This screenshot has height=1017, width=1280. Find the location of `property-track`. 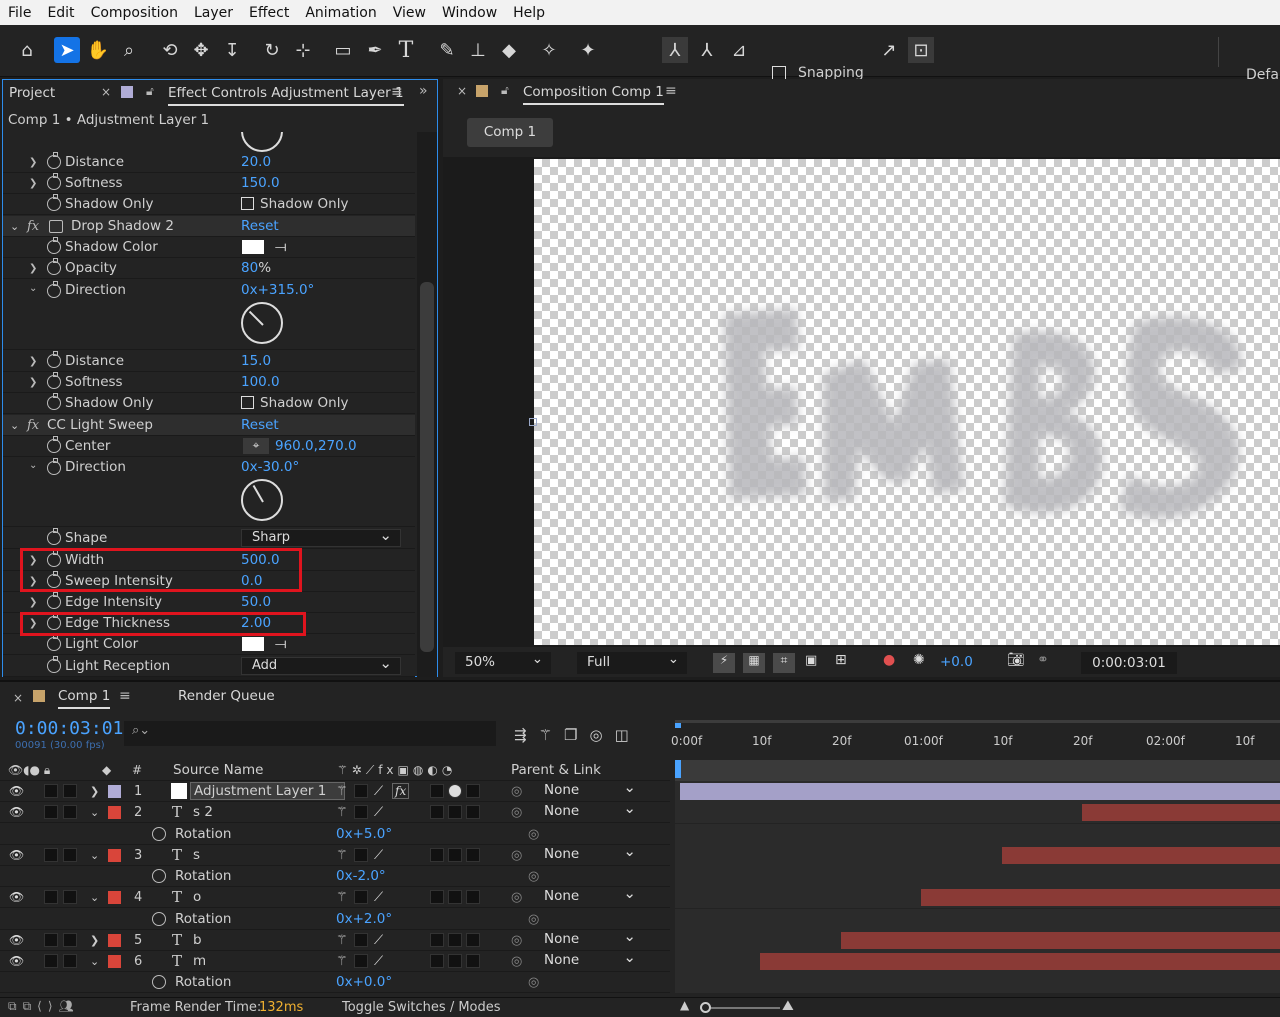

property-track is located at coordinates (977, 876).